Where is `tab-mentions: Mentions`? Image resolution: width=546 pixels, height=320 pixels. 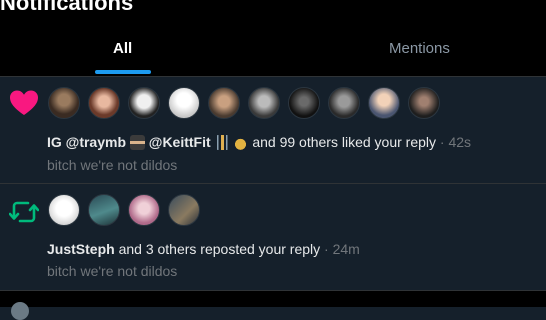 tab-mentions: Mentions is located at coordinates (419, 48).